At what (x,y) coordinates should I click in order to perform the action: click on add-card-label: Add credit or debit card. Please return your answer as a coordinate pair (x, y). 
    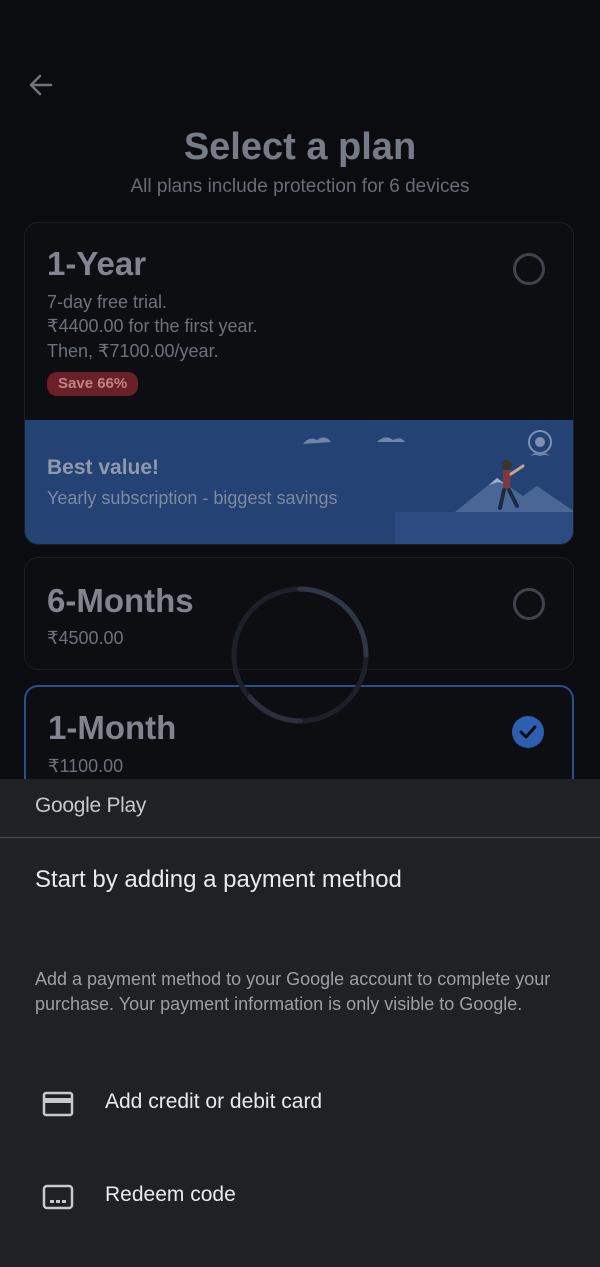
    Looking at the image, I should click on (214, 1101).